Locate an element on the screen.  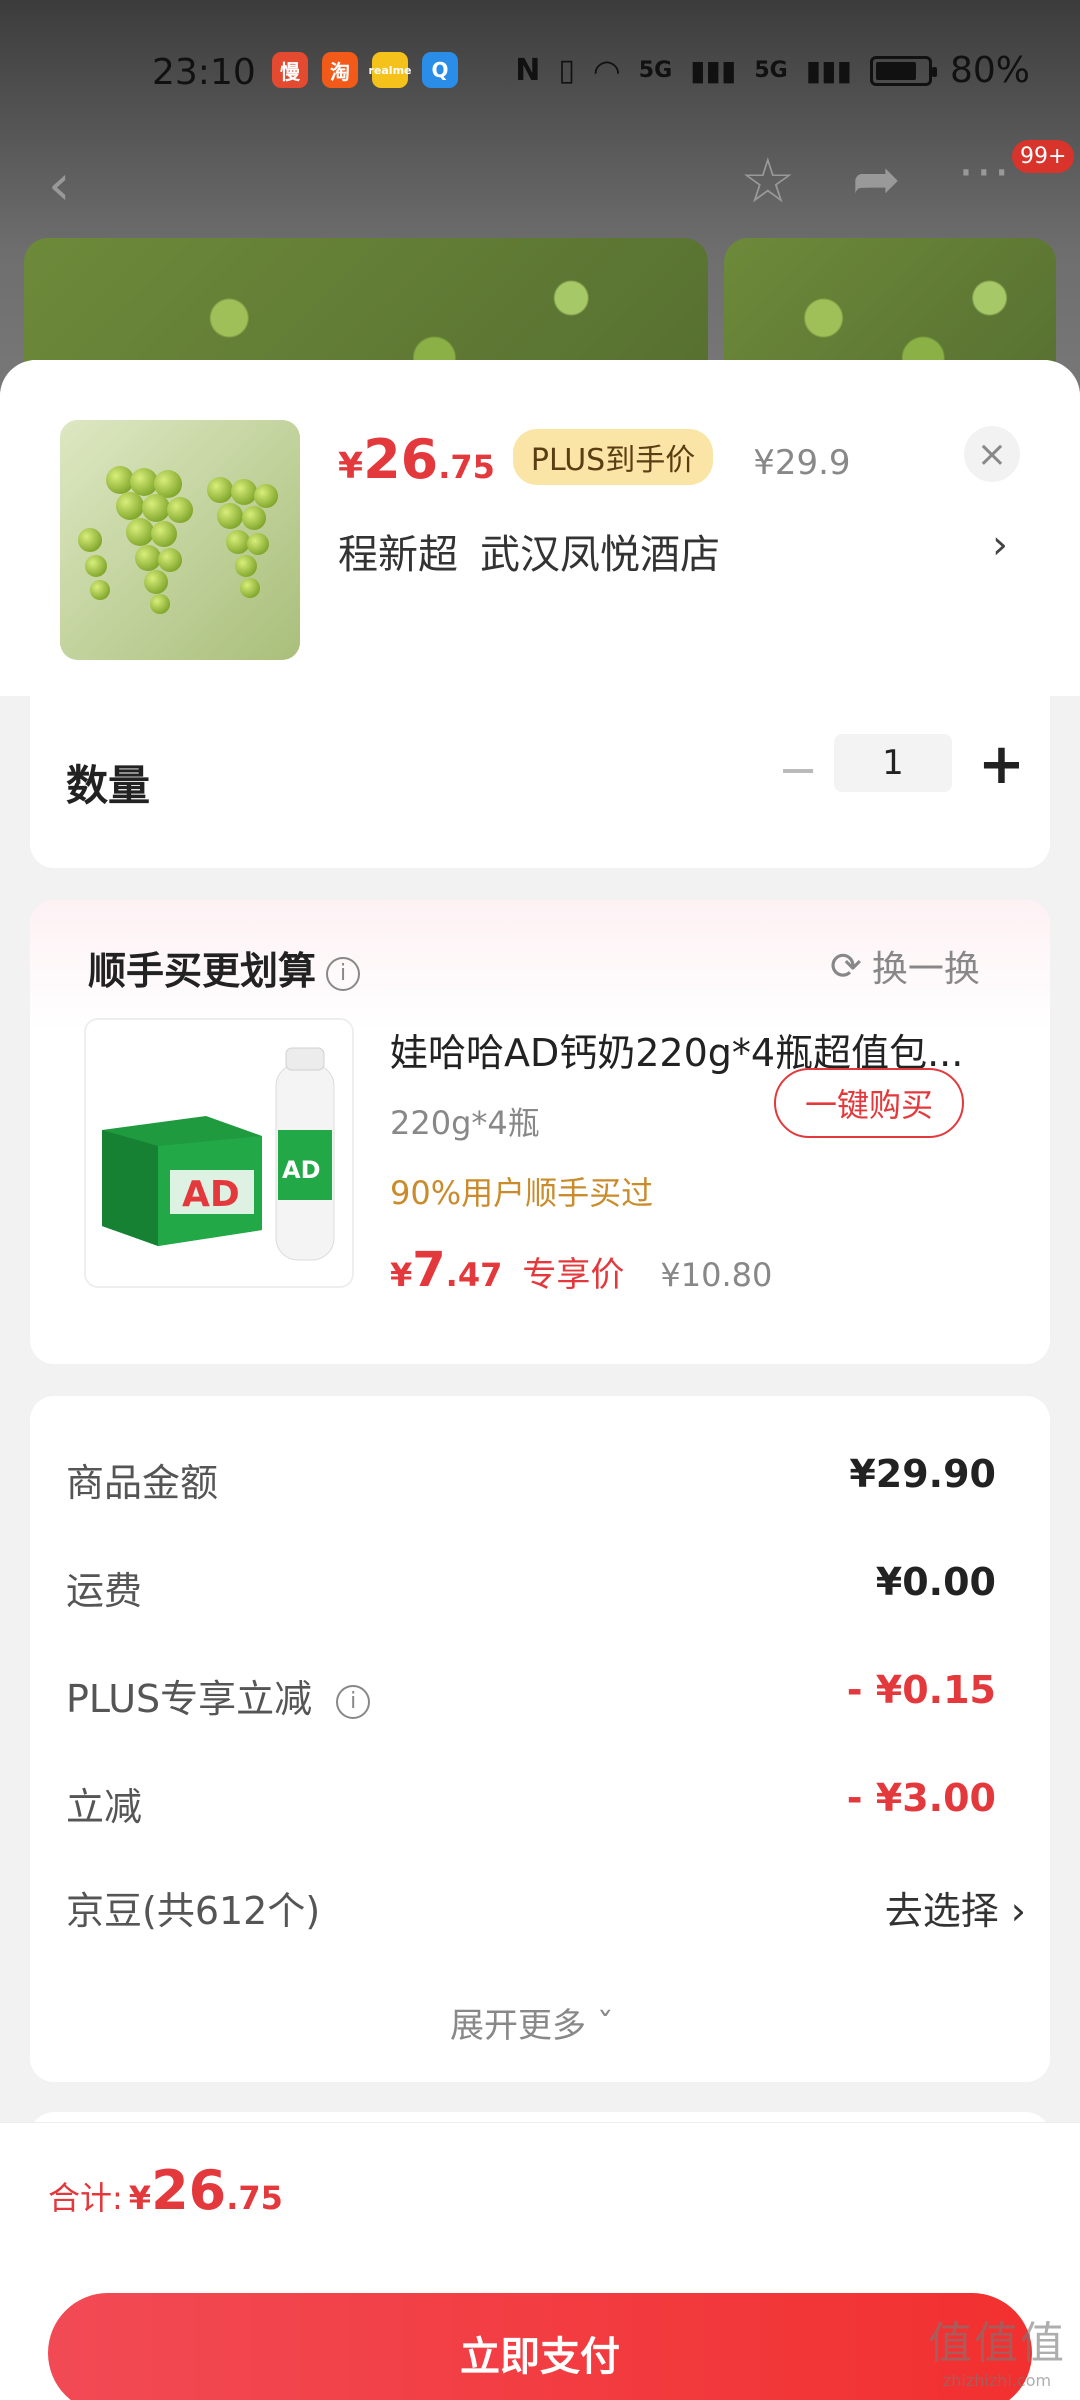
total-integer: 26 is located at coordinates (189, 2190).